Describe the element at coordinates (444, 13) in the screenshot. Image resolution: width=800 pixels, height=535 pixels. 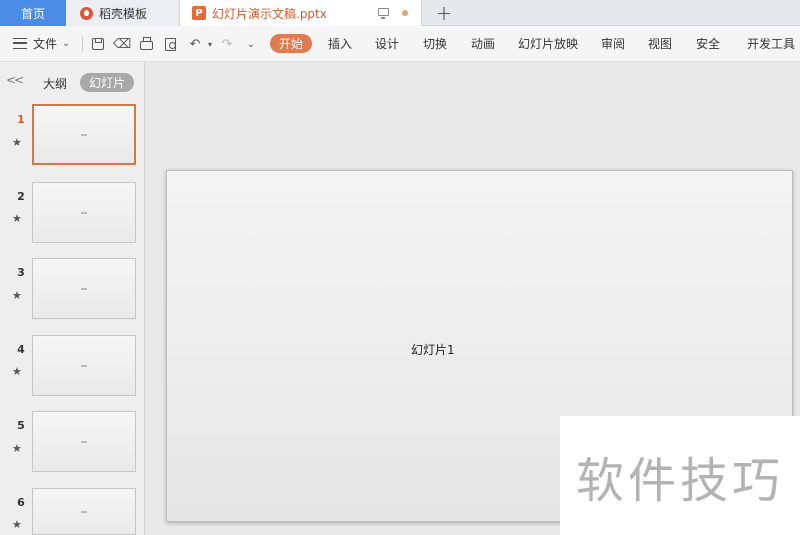
I see `add-tab-icon: +` at that location.